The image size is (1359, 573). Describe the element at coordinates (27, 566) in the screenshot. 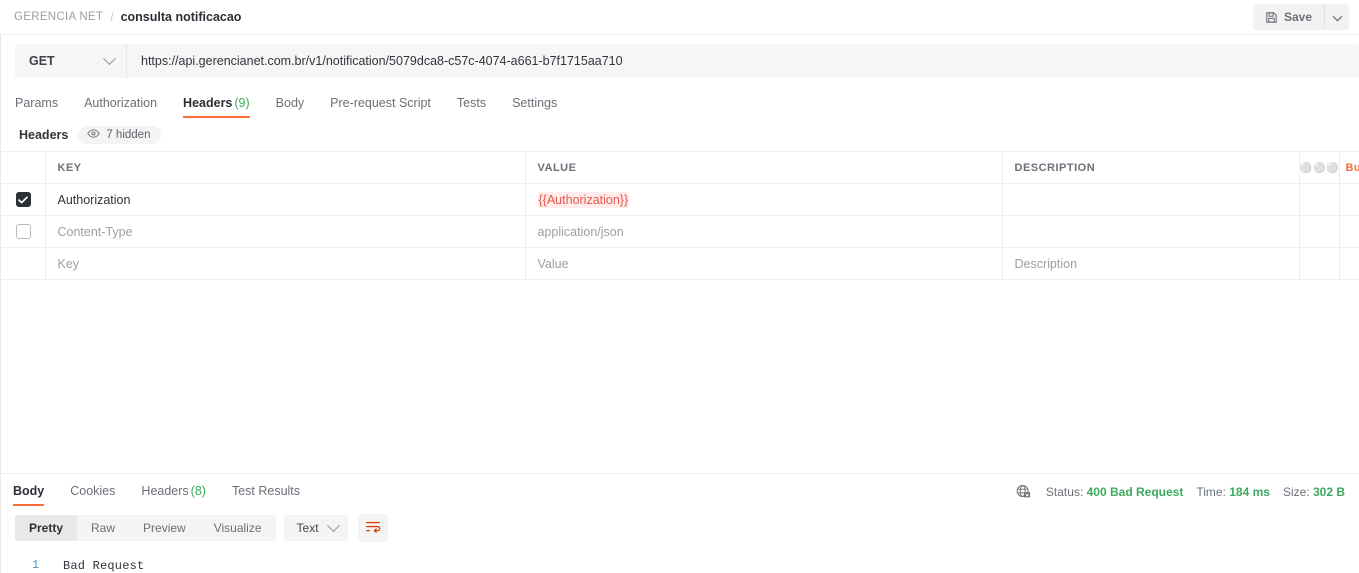

I see `line-number-gutter: 1` at that location.